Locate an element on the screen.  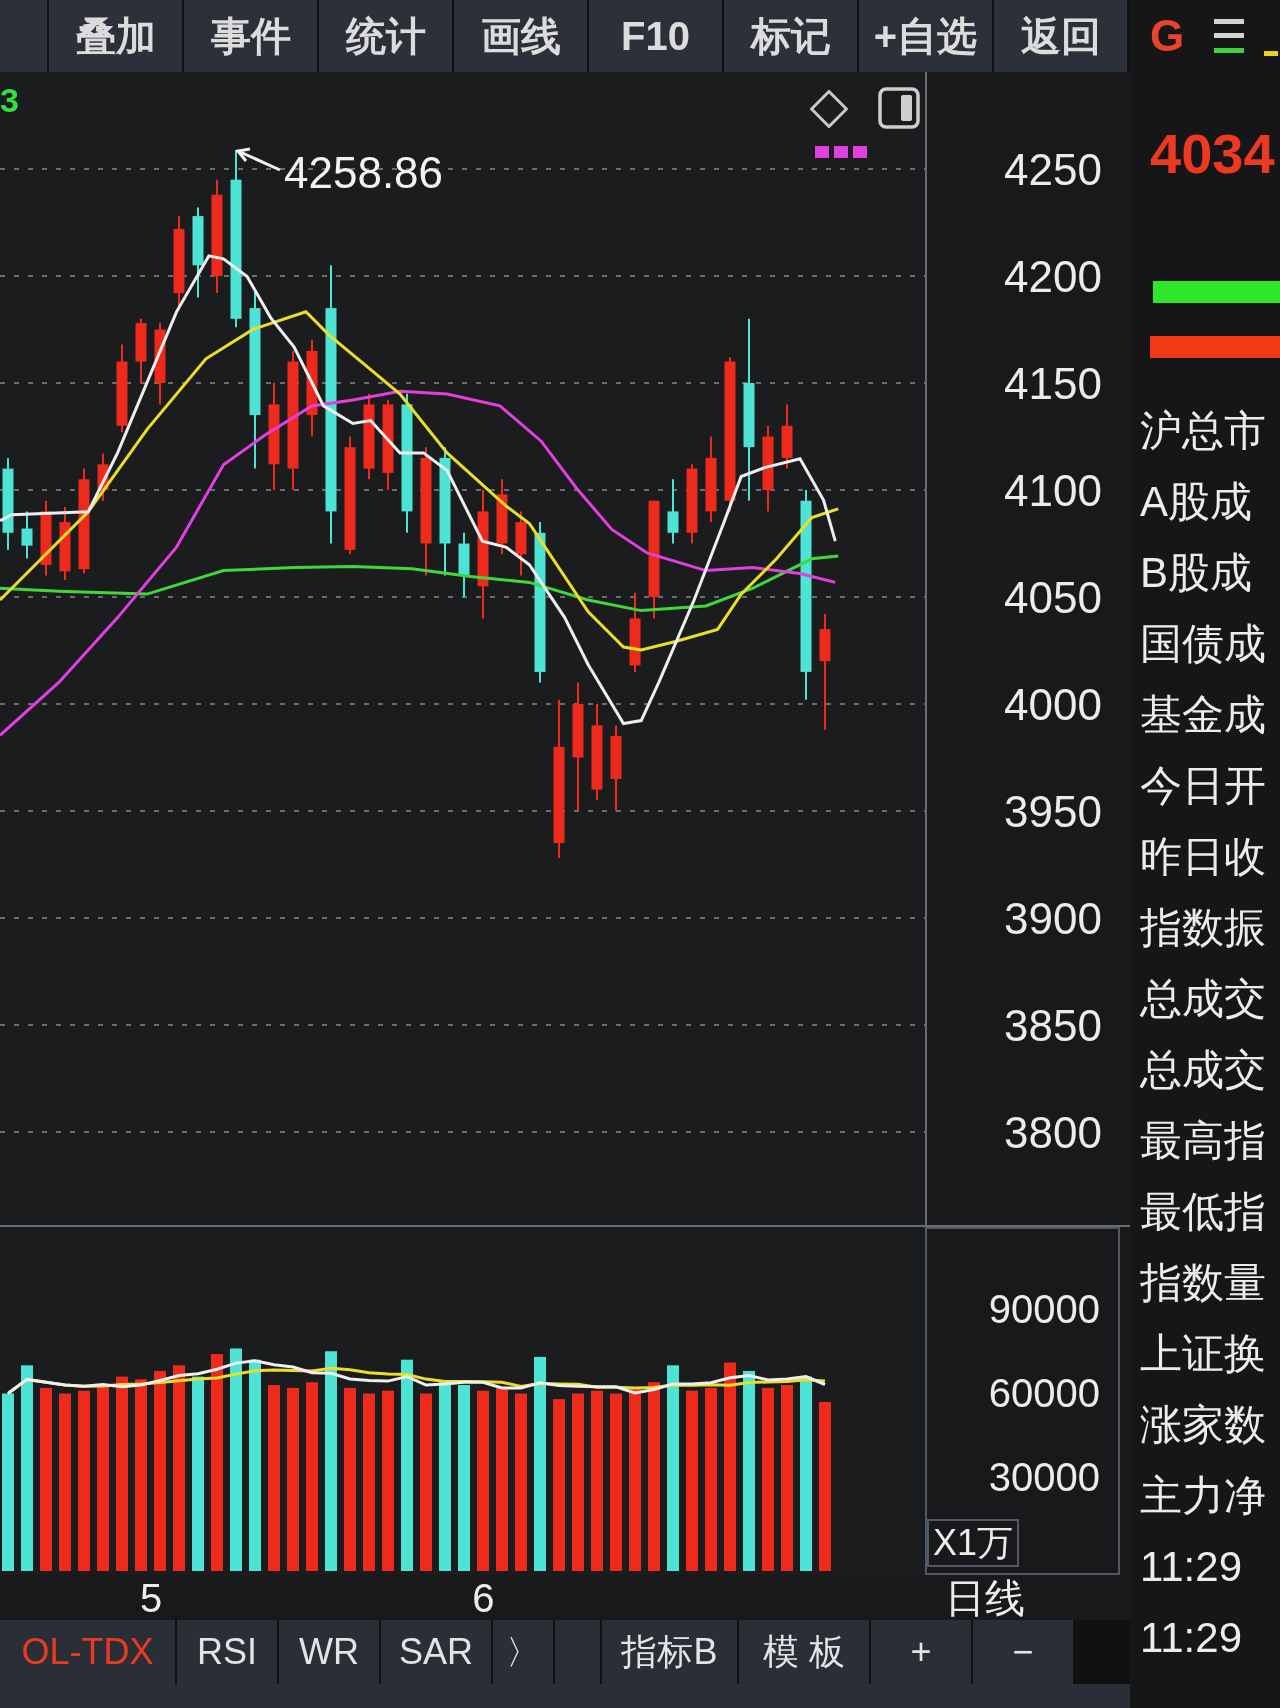
high-price-label: 4258.86 is located at coordinates (364, 173).